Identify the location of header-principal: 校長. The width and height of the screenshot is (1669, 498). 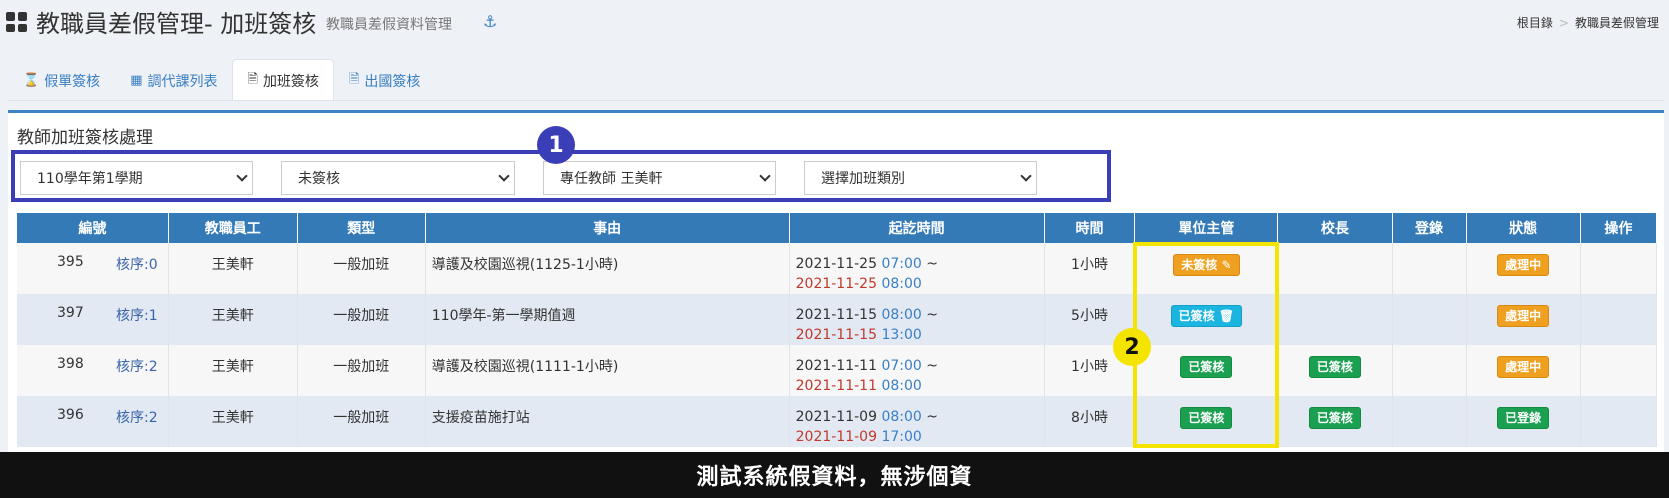
(1335, 228).